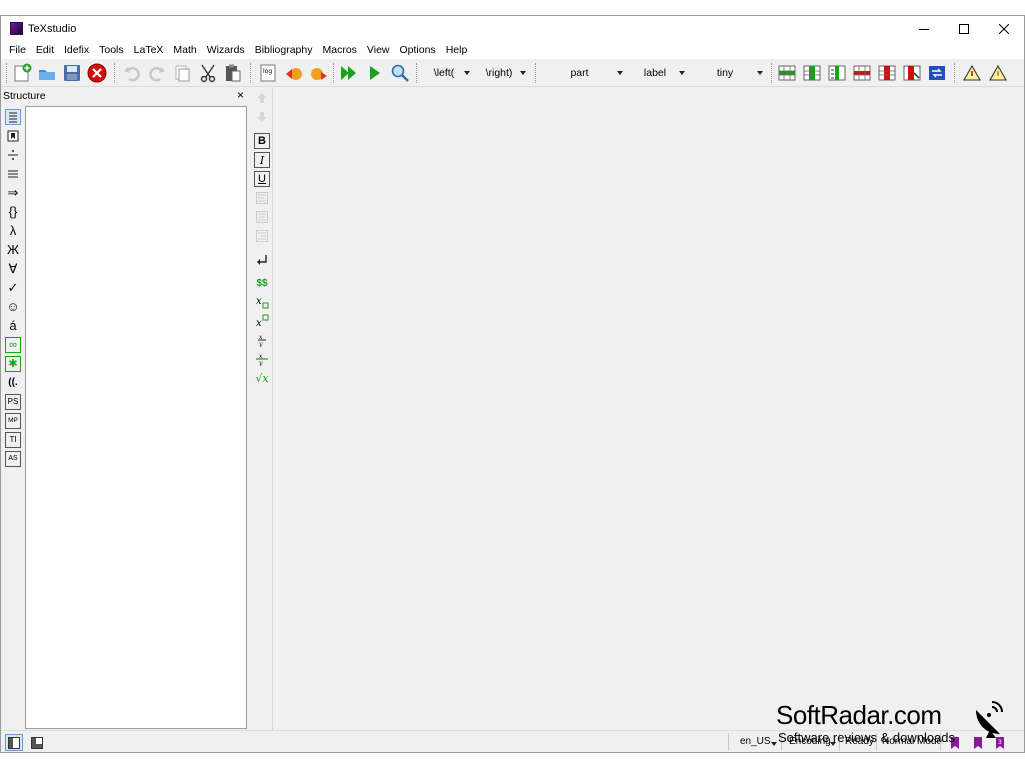 This screenshot has height=769, width=1025. I want to click on bookmarks-icon, so click(13, 136).